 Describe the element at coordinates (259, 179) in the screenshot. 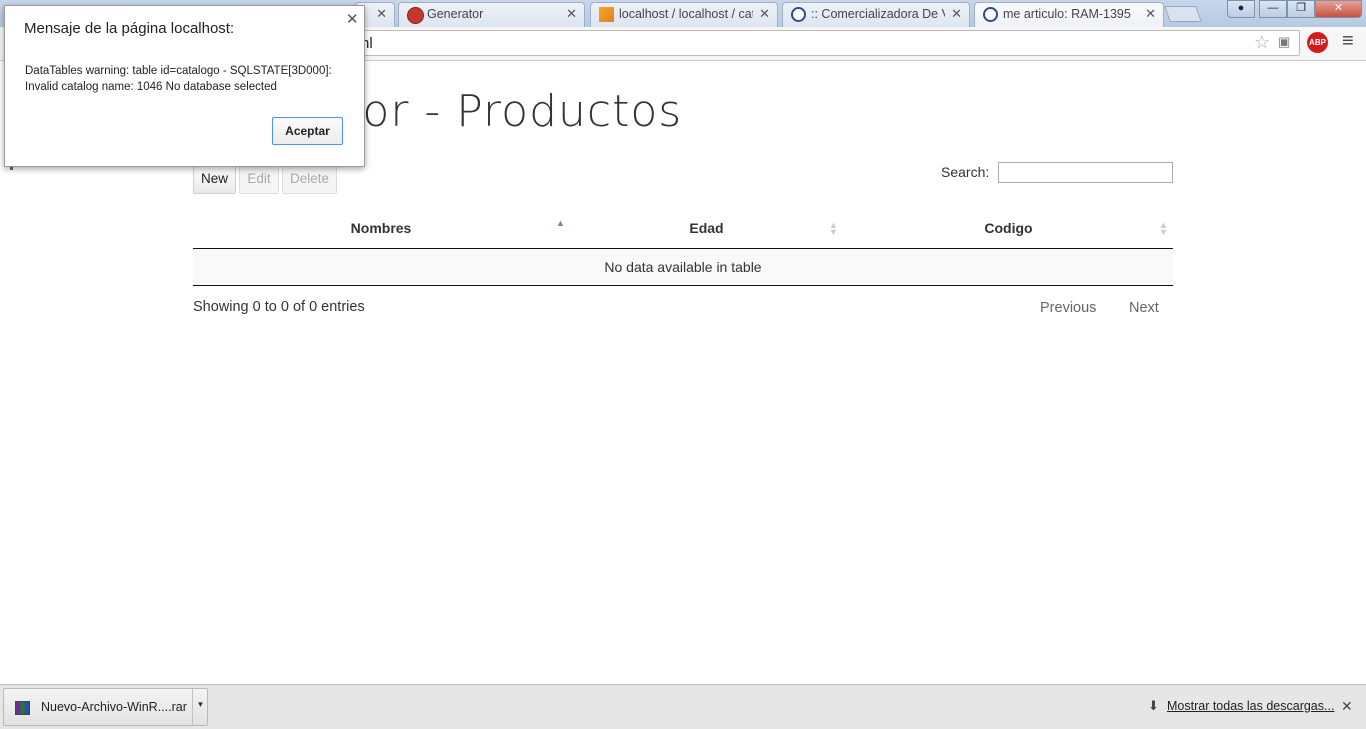

I see `edit-button: Edit` at that location.